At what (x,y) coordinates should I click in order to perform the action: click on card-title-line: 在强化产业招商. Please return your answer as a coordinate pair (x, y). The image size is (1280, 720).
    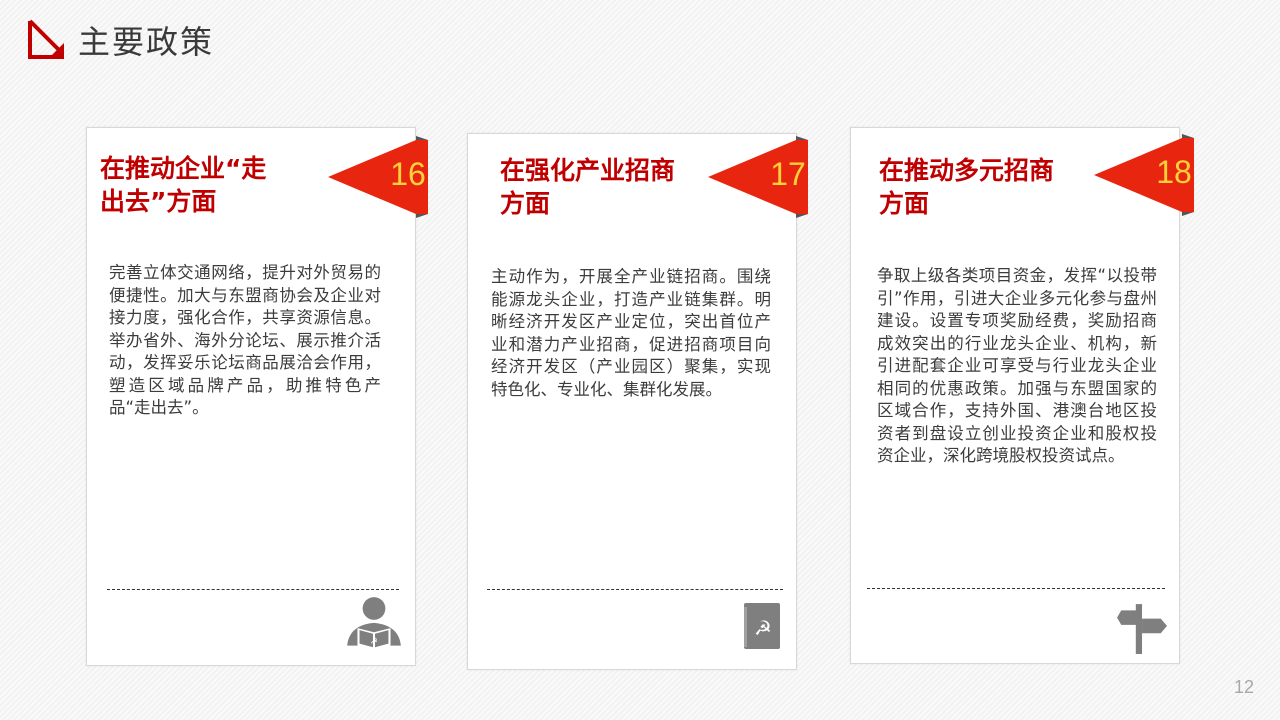
    Looking at the image, I should click on (588, 170).